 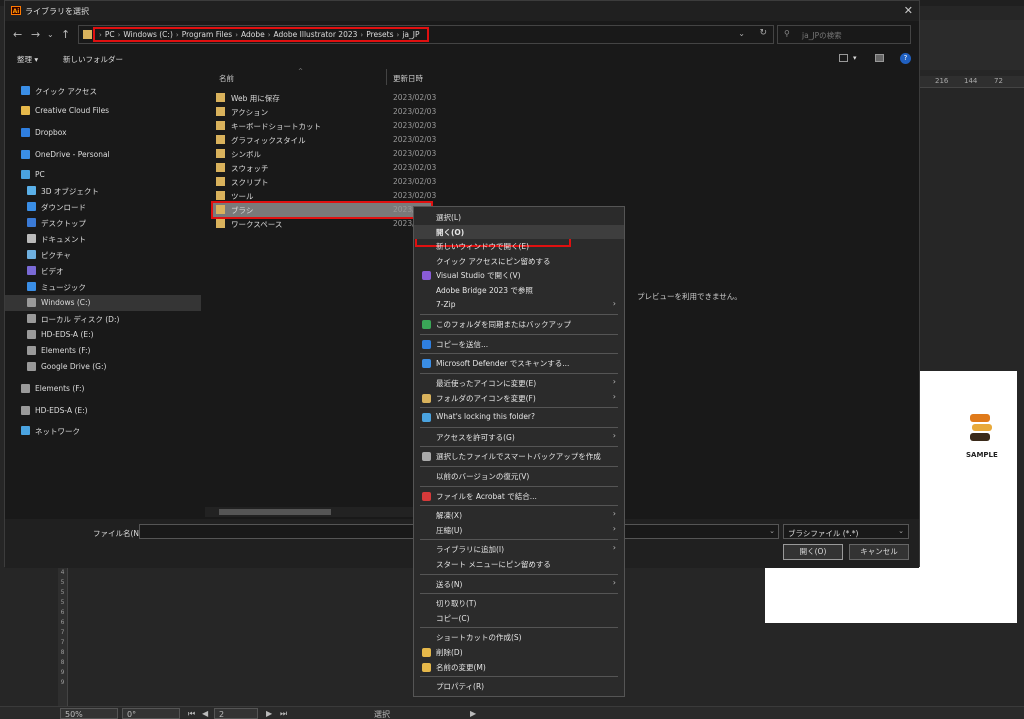 I want to click on menu-item: 圧縮(U) ›, so click(x=519, y=530).